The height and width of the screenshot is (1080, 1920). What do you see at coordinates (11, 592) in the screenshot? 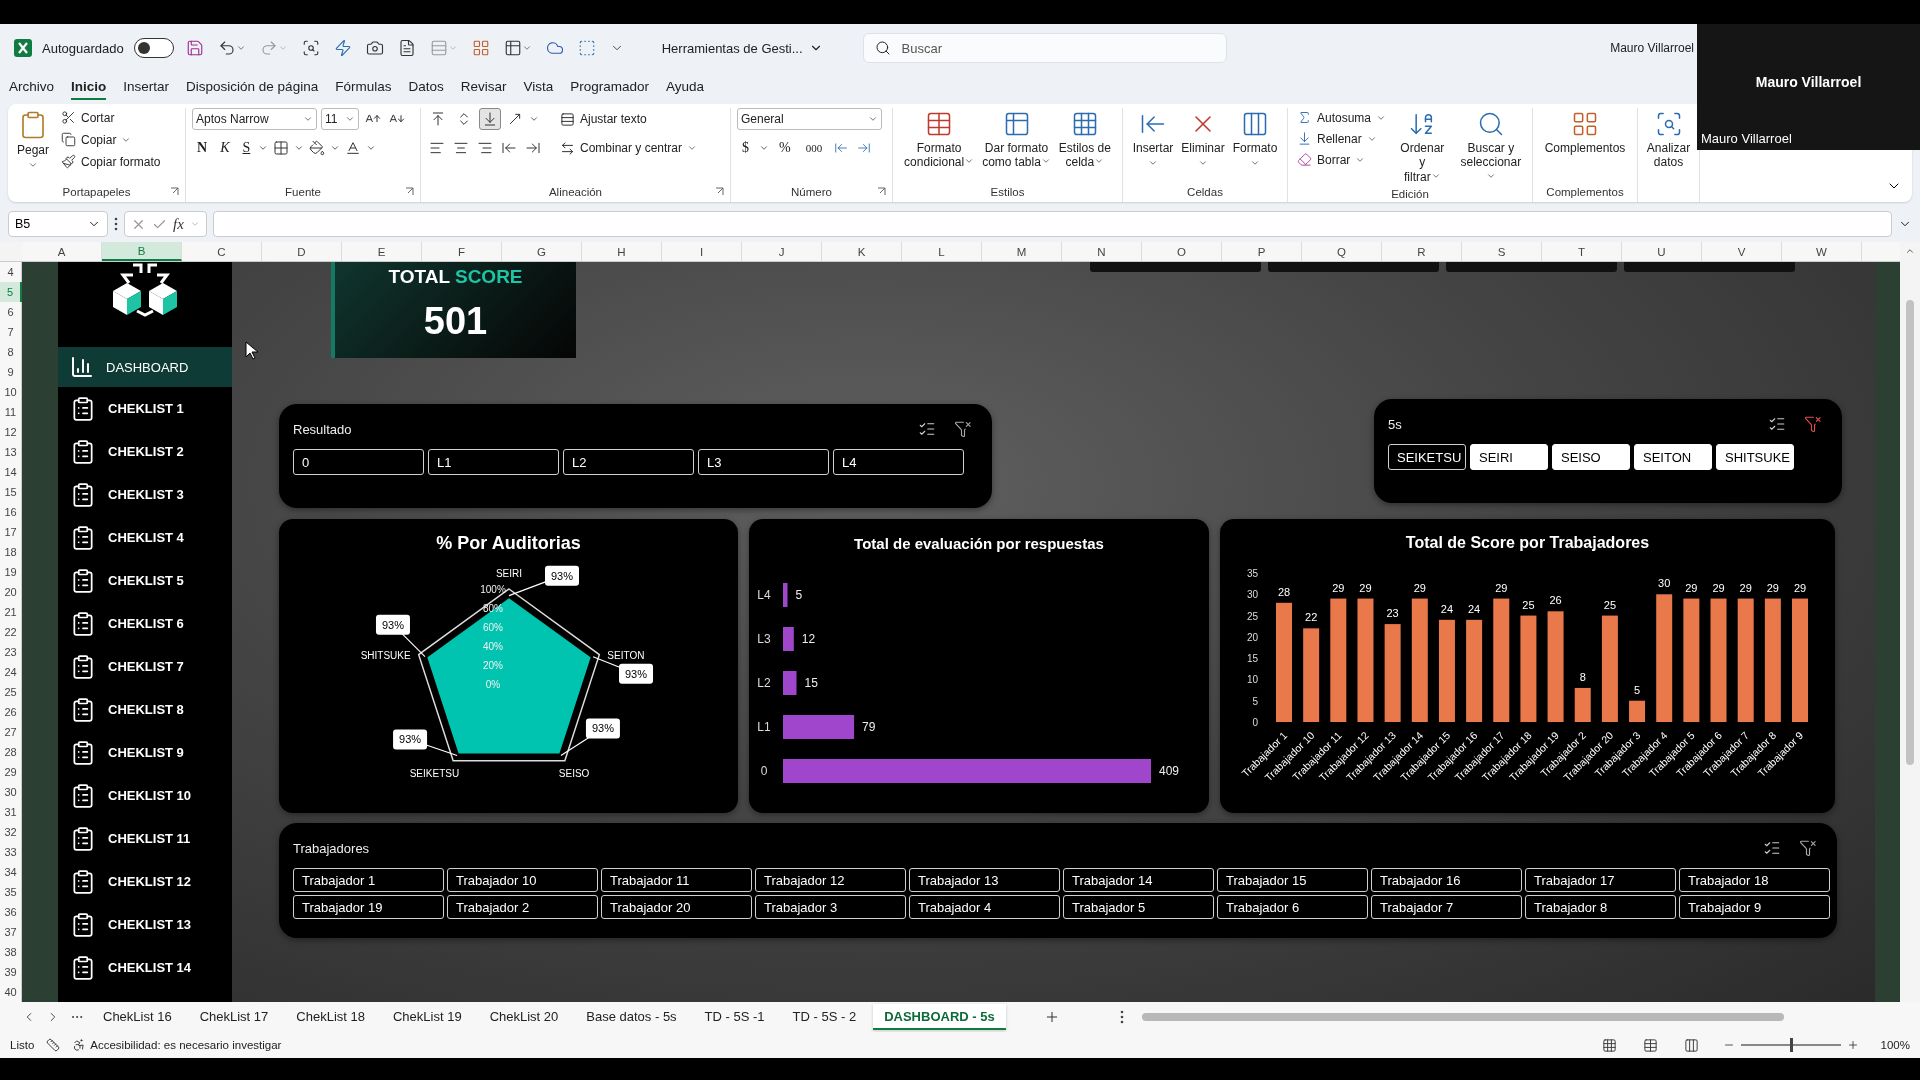
I see `row-header: 20` at bounding box center [11, 592].